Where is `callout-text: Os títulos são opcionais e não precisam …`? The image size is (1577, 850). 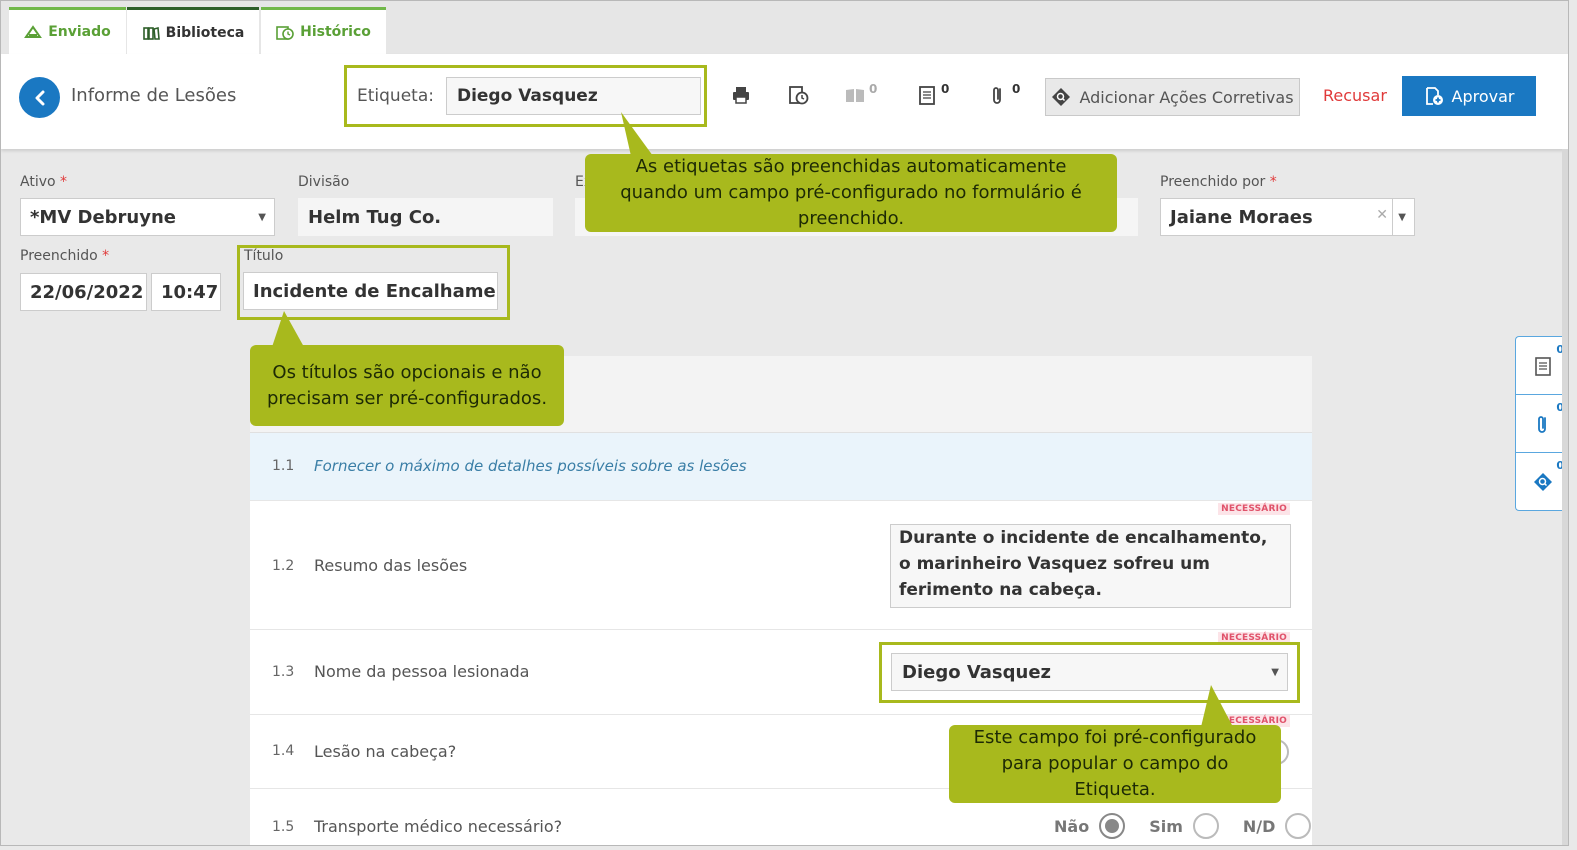
callout-text: Os títulos são opcionais e não precisam … is located at coordinates (407, 385).